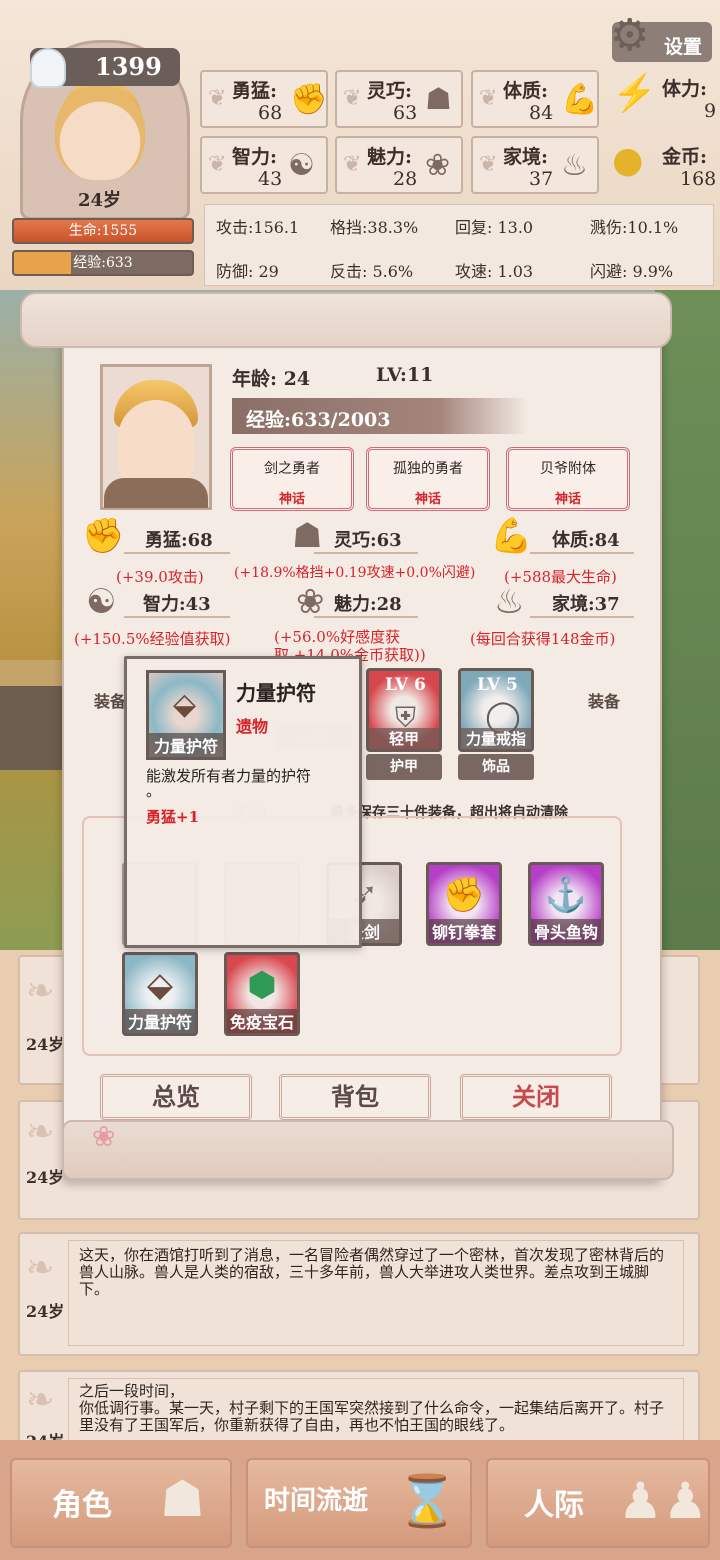  I want to click on stat-value: 68, so click(270, 113).